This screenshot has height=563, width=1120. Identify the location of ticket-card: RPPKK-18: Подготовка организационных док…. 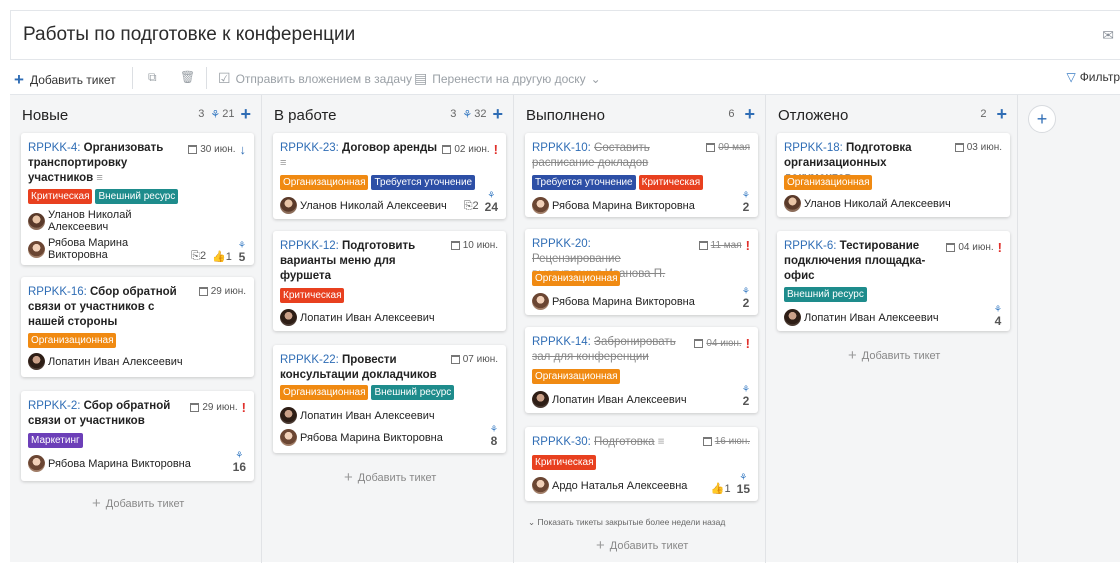
(893, 175).